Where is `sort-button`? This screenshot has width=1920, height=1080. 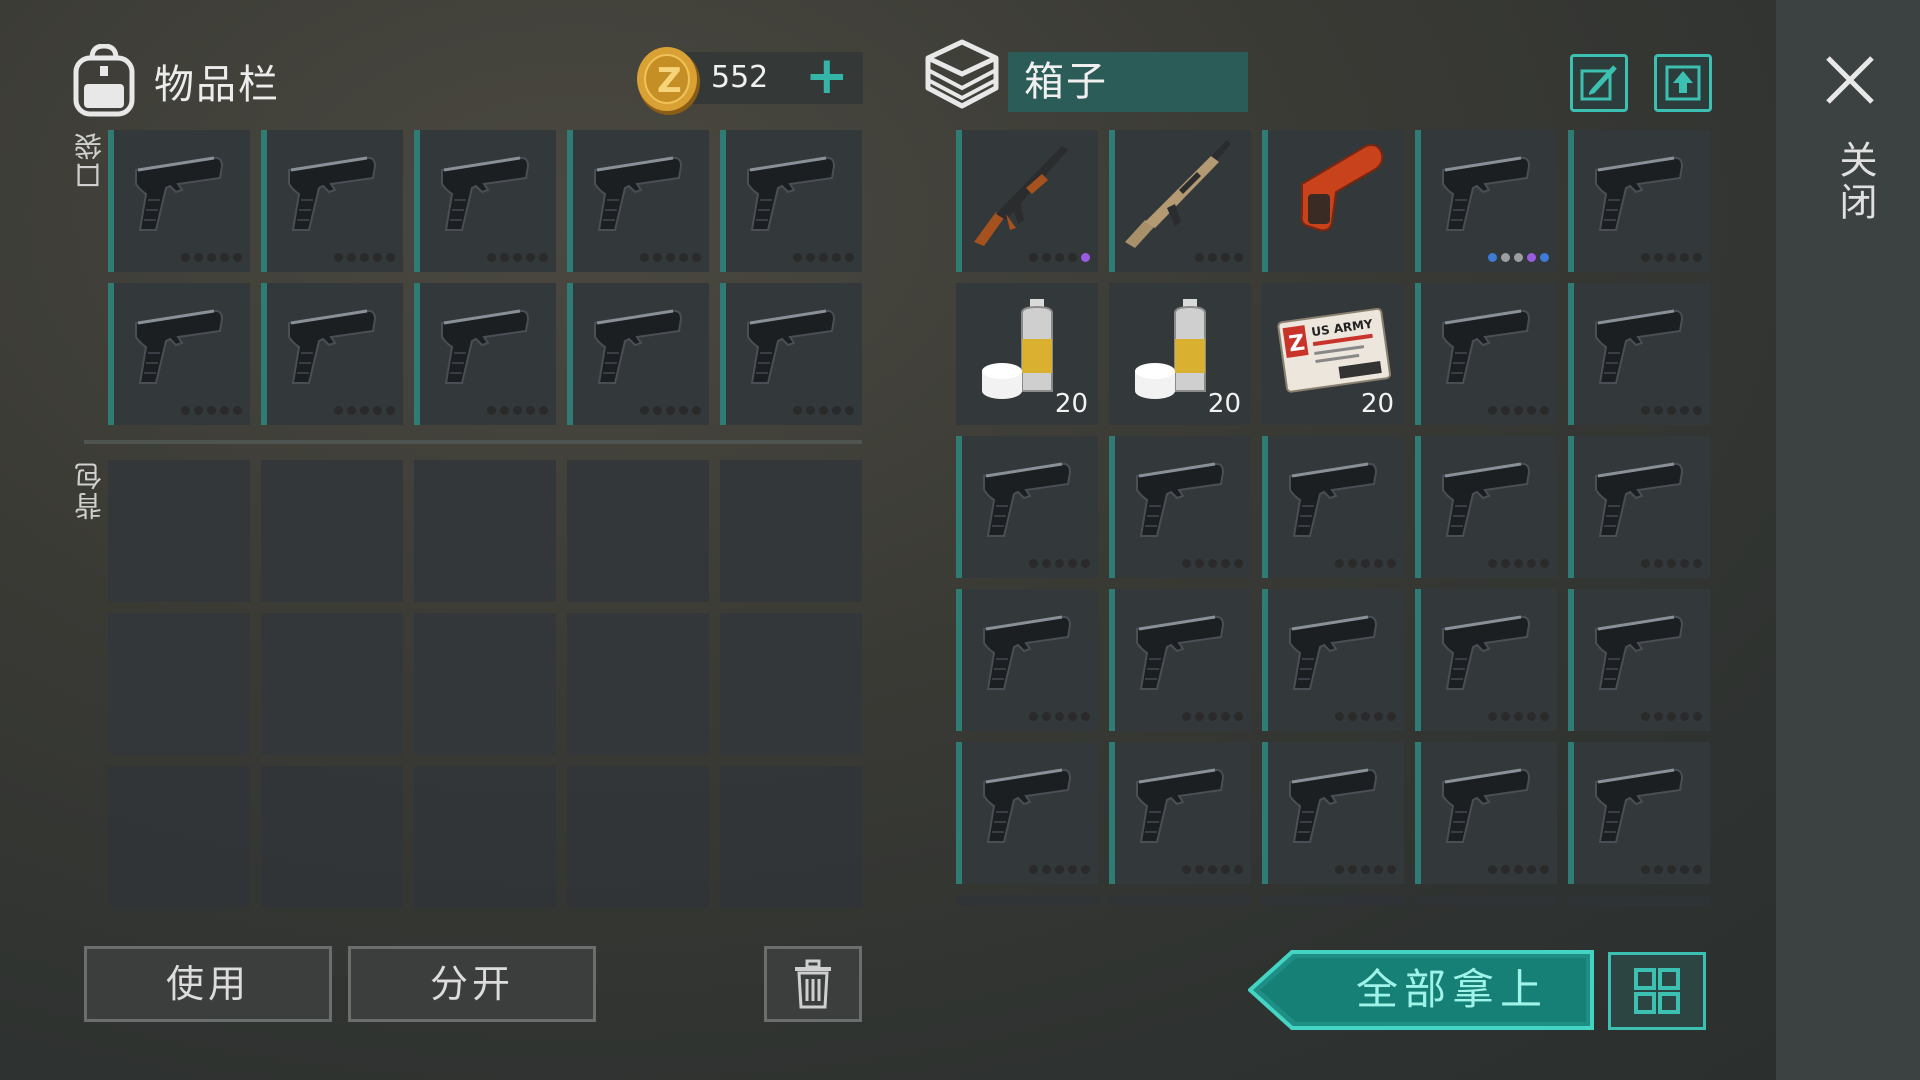
sort-button is located at coordinates (1657, 991).